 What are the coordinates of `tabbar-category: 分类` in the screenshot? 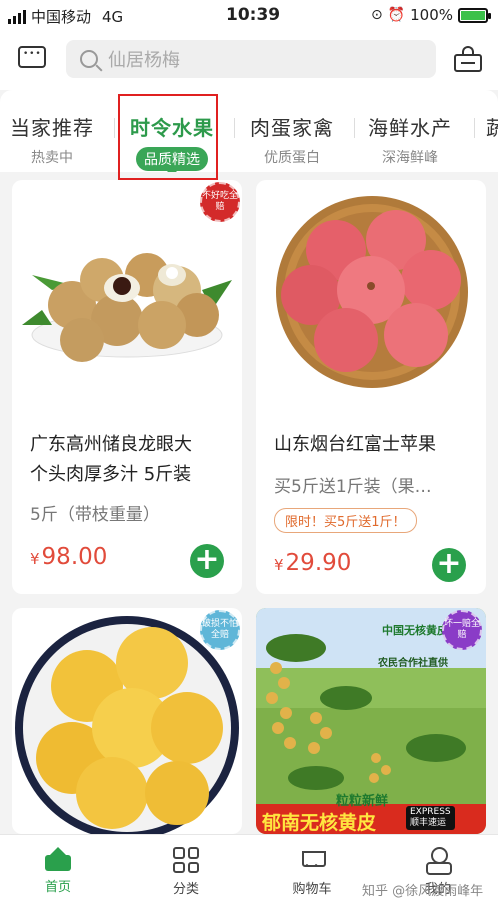 It's located at (186, 872).